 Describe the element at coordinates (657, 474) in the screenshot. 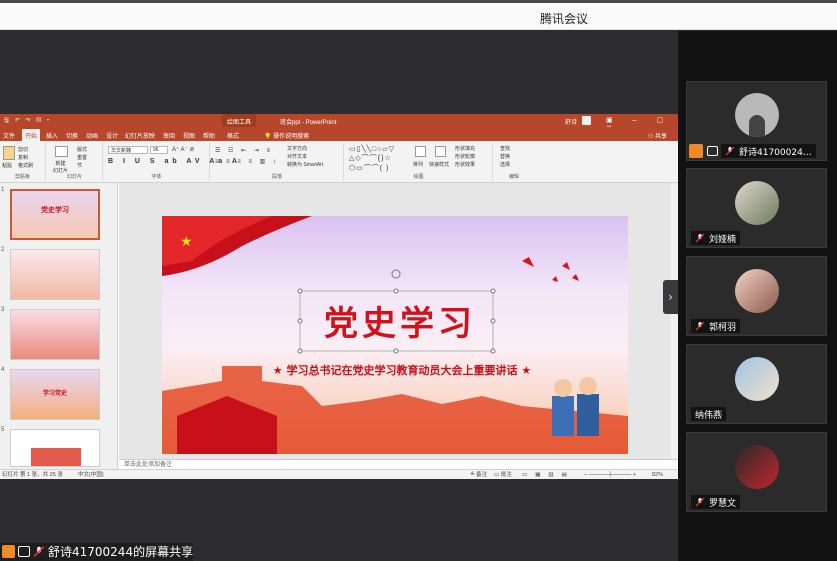

I see `zoom-level: 82%` at that location.